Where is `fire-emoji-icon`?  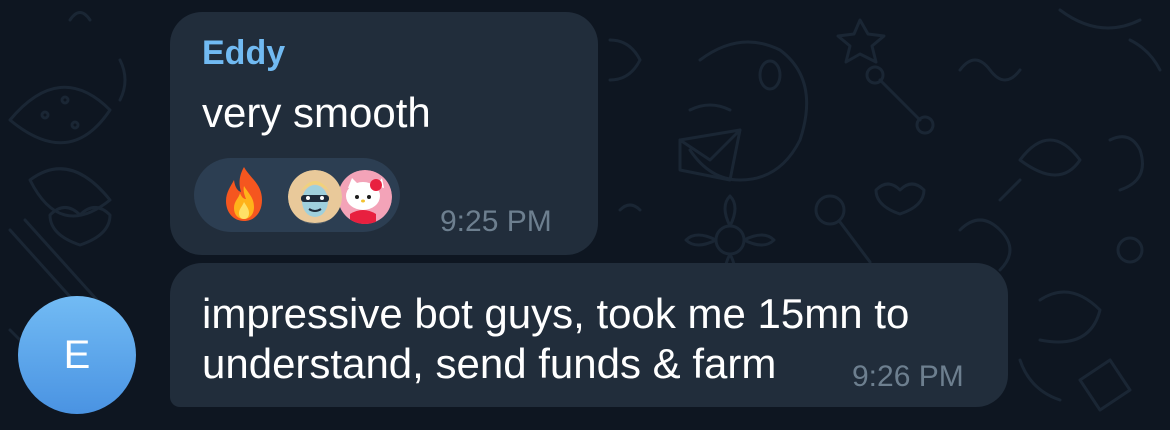
fire-emoji-icon is located at coordinates (244, 194).